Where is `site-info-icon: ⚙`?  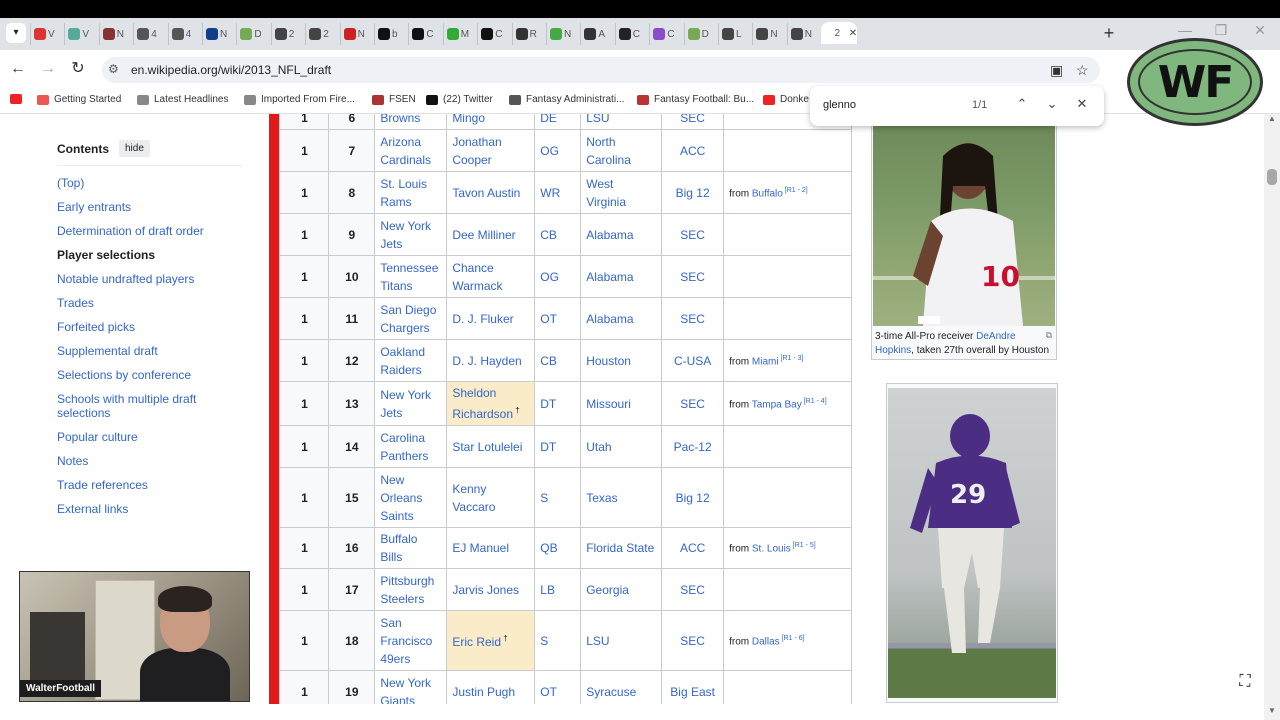
site-info-icon: ⚙ is located at coordinates (113, 69).